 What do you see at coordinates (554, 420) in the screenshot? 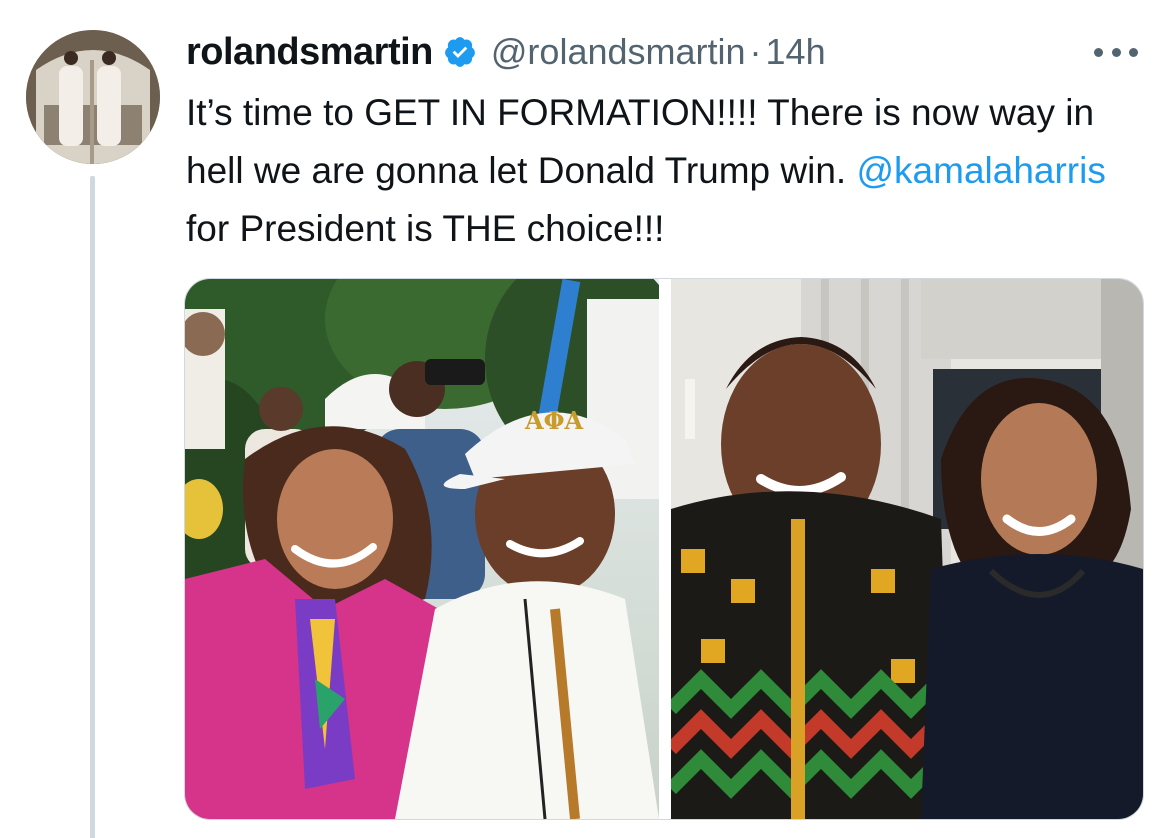
I see `cap-letters: ΑΦΑ` at bounding box center [554, 420].